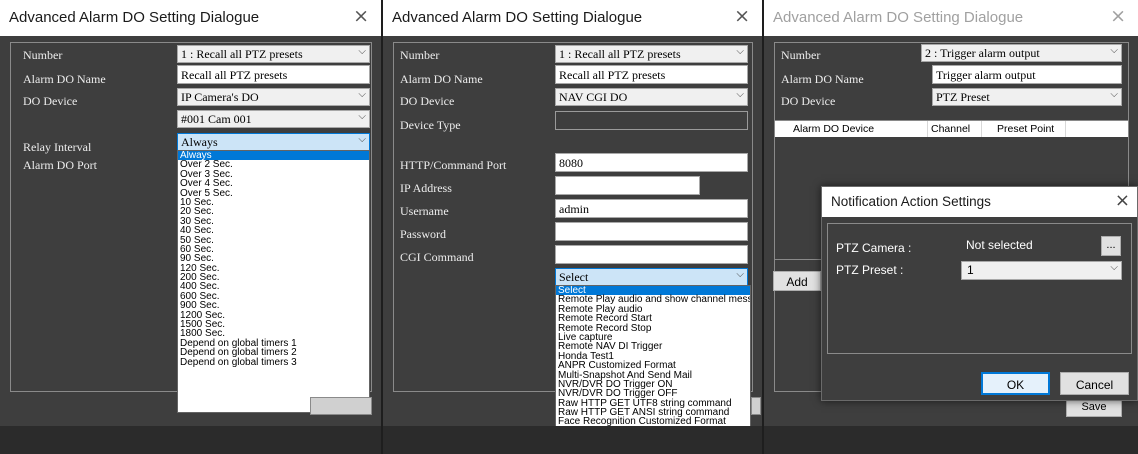  I want to click on do-device-select: IP Camera's DO ⌵, so click(273, 97).